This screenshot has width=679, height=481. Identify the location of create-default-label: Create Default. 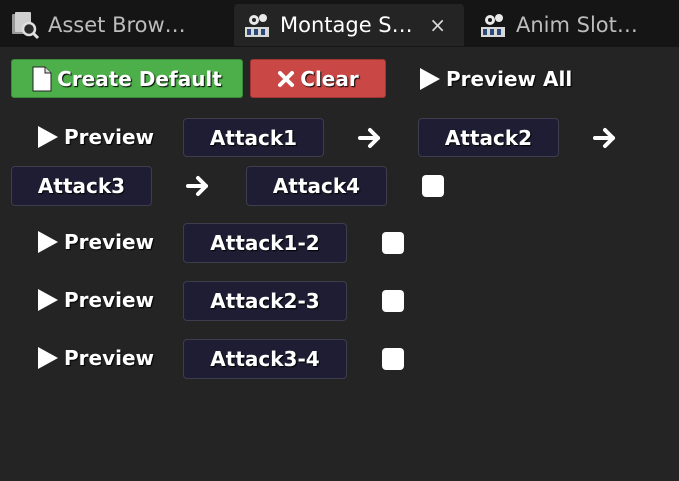
(139, 78).